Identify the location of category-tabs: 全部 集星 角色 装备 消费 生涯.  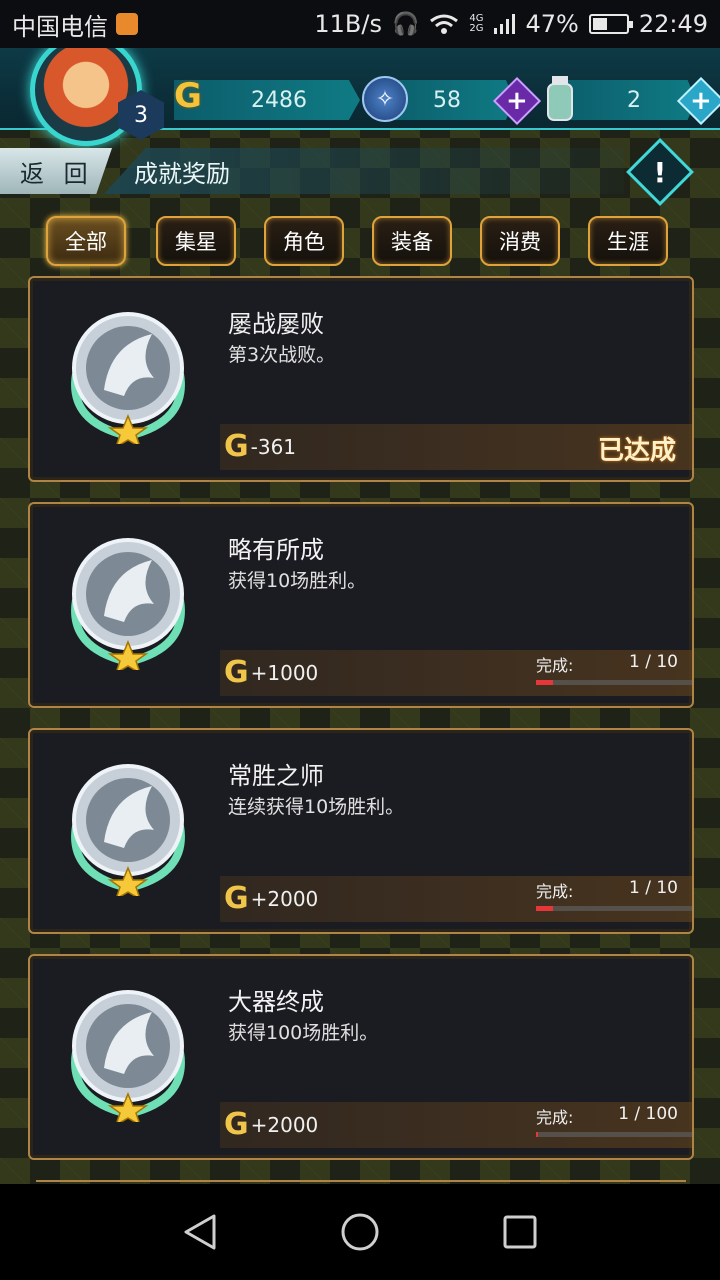
(361, 242).